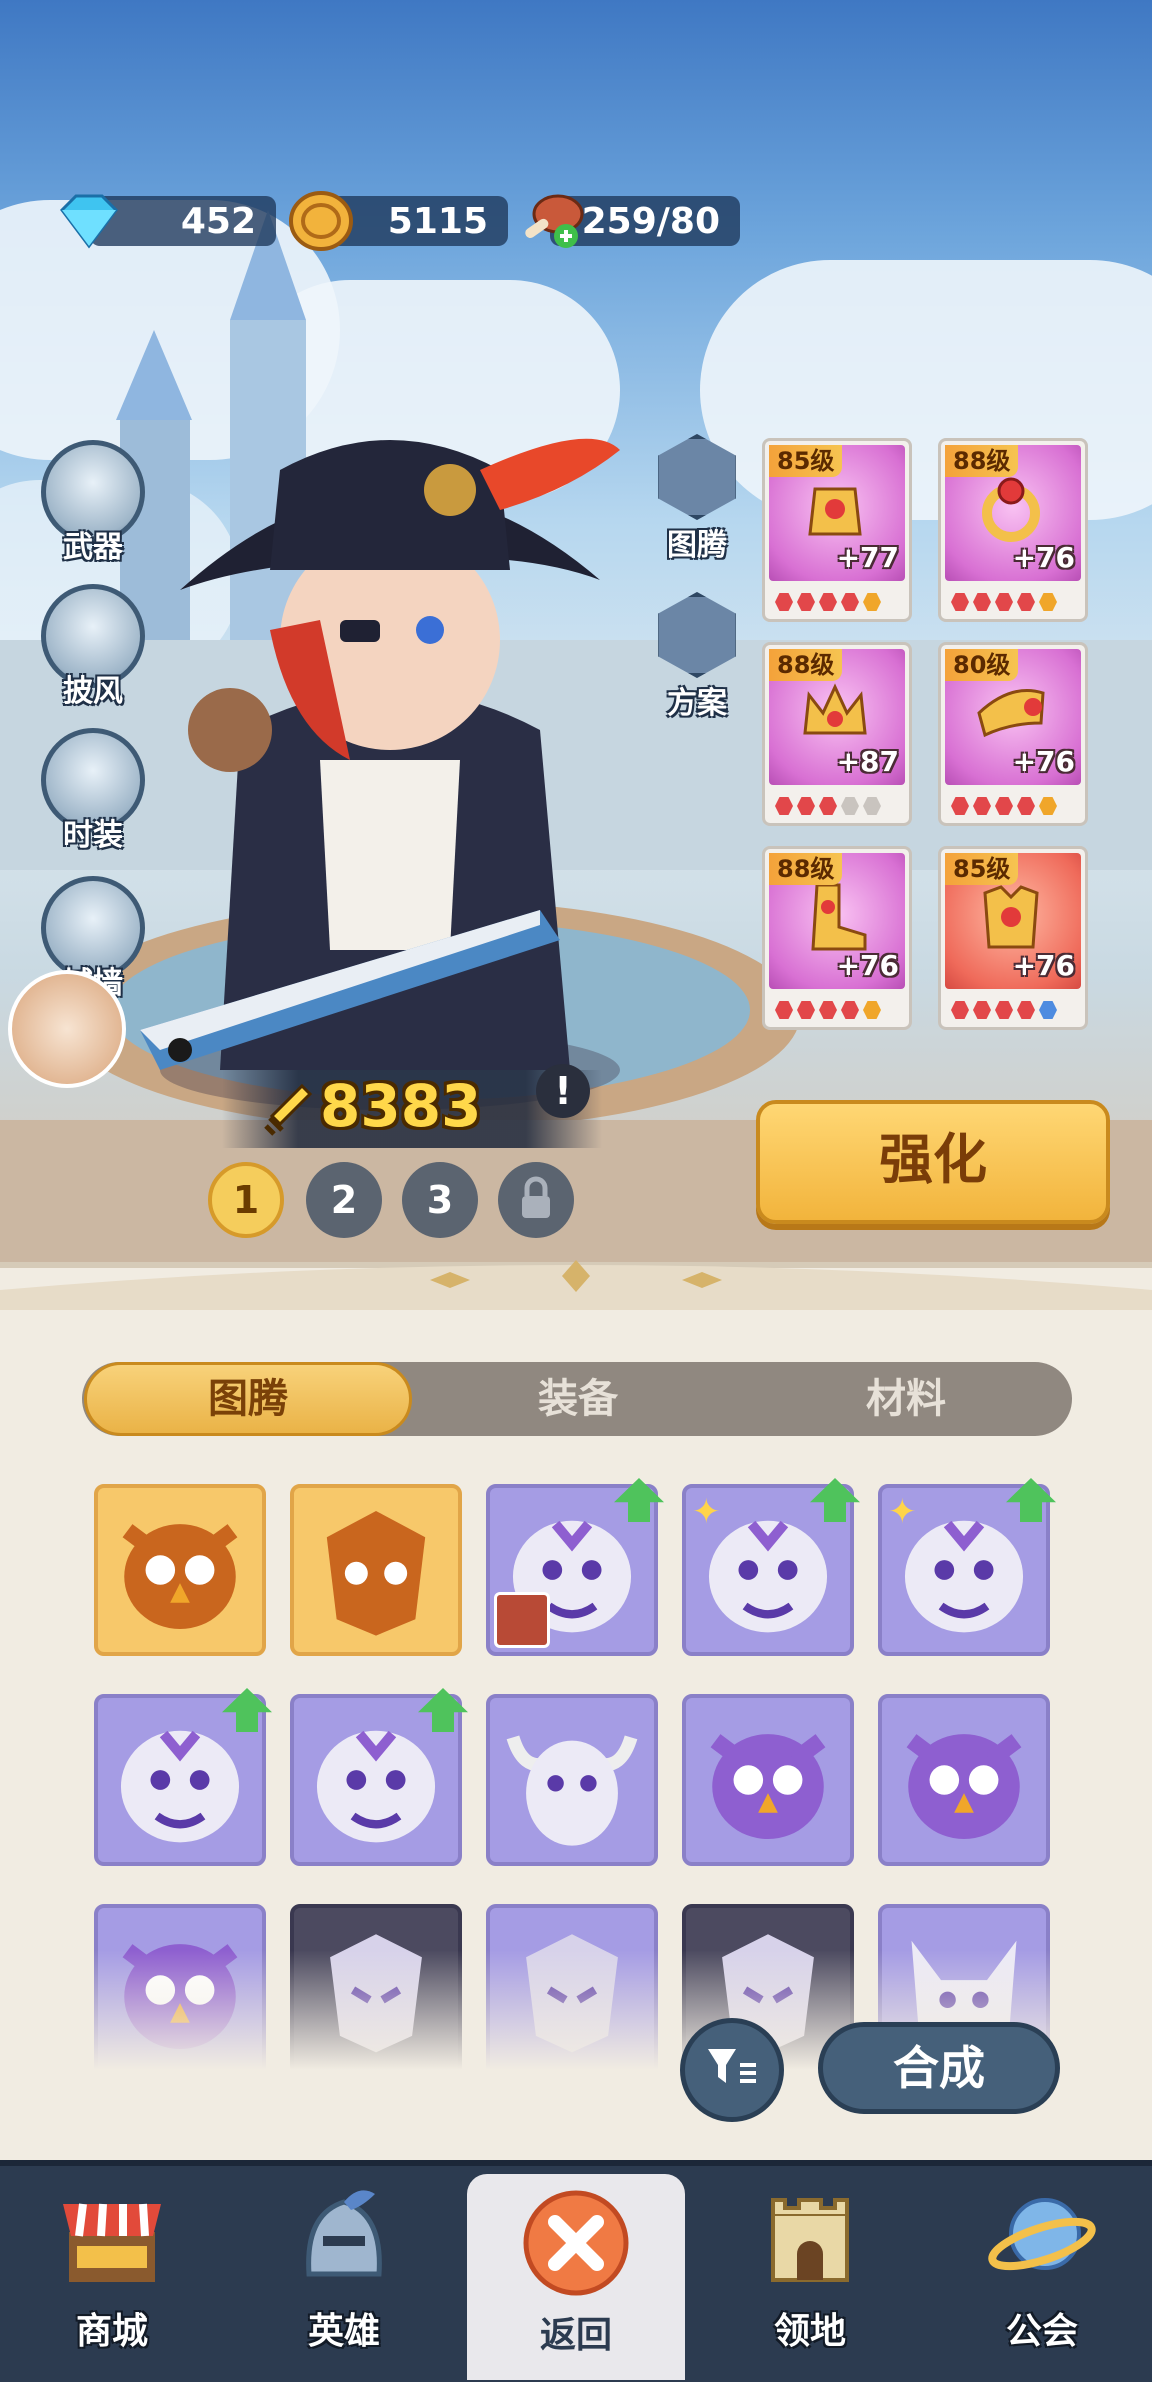 Image resolution: width=1152 pixels, height=2382 pixels. What do you see at coordinates (401, 1106) in the screenshot?
I see `power-value: 8383` at bounding box center [401, 1106].